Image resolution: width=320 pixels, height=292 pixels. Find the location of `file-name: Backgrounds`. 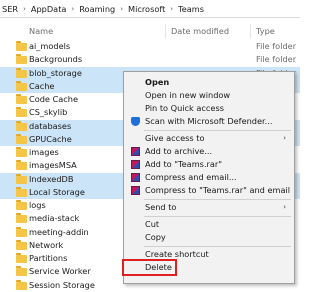

file-name: Backgrounds is located at coordinates (56, 59).